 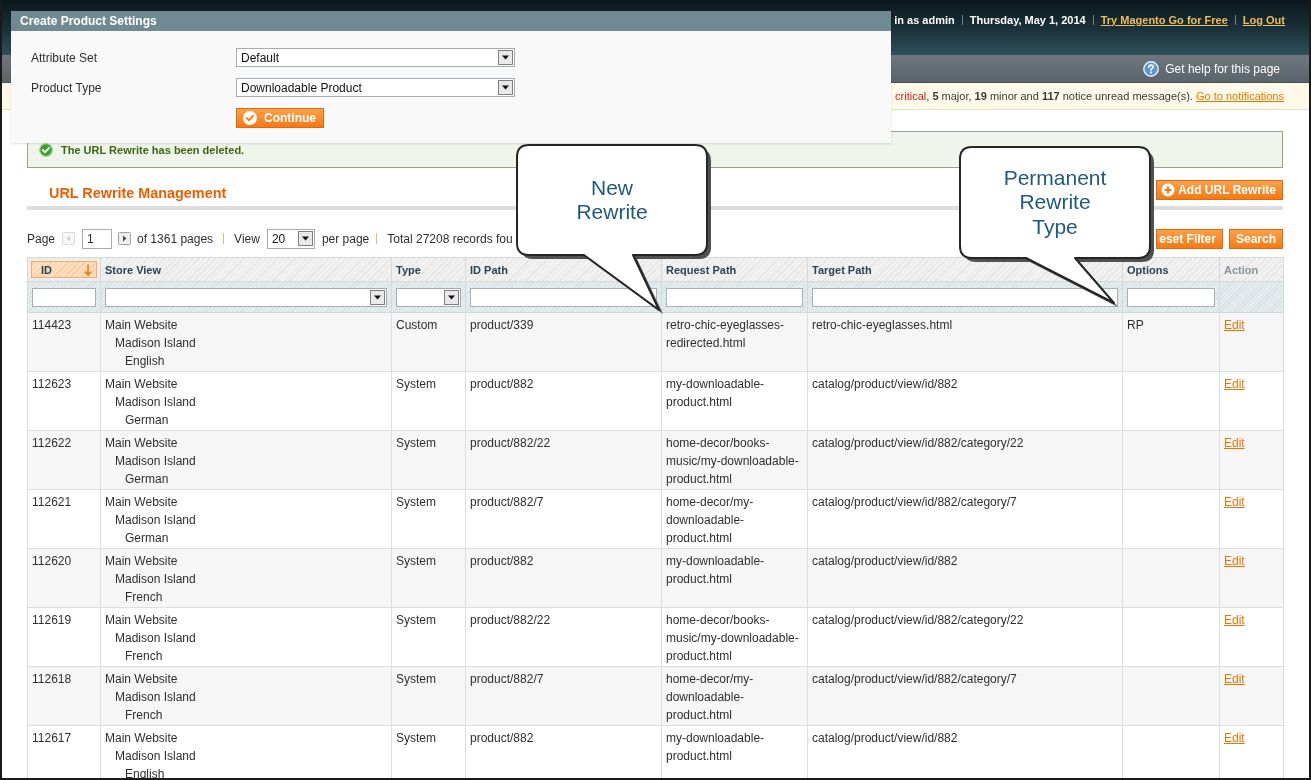 What do you see at coordinates (52, 561) in the screenshot?
I see `row-id: 112620` at bounding box center [52, 561].